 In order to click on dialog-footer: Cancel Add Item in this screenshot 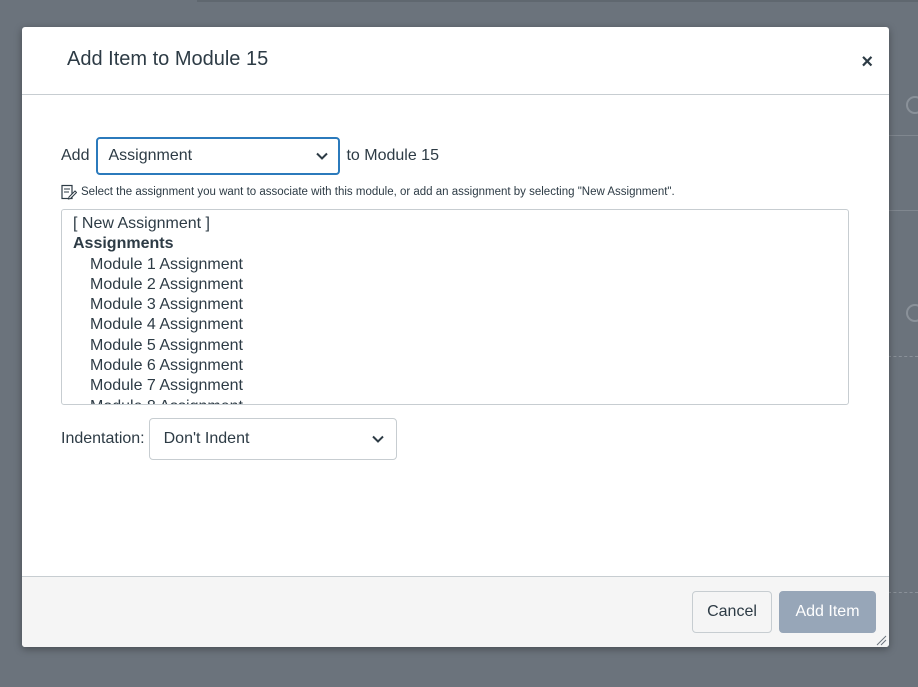, I will do `click(455, 611)`.